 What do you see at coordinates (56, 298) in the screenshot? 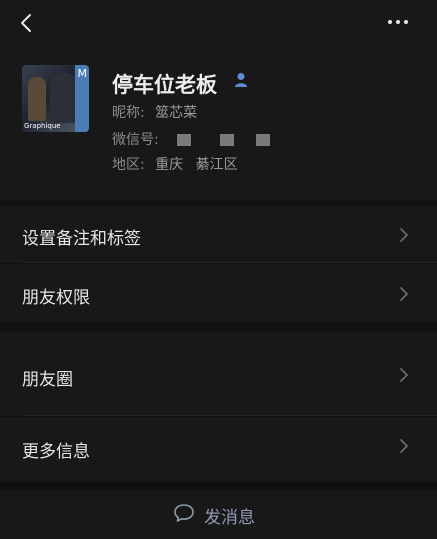
I see `menu-item-label: 朋友权限` at bounding box center [56, 298].